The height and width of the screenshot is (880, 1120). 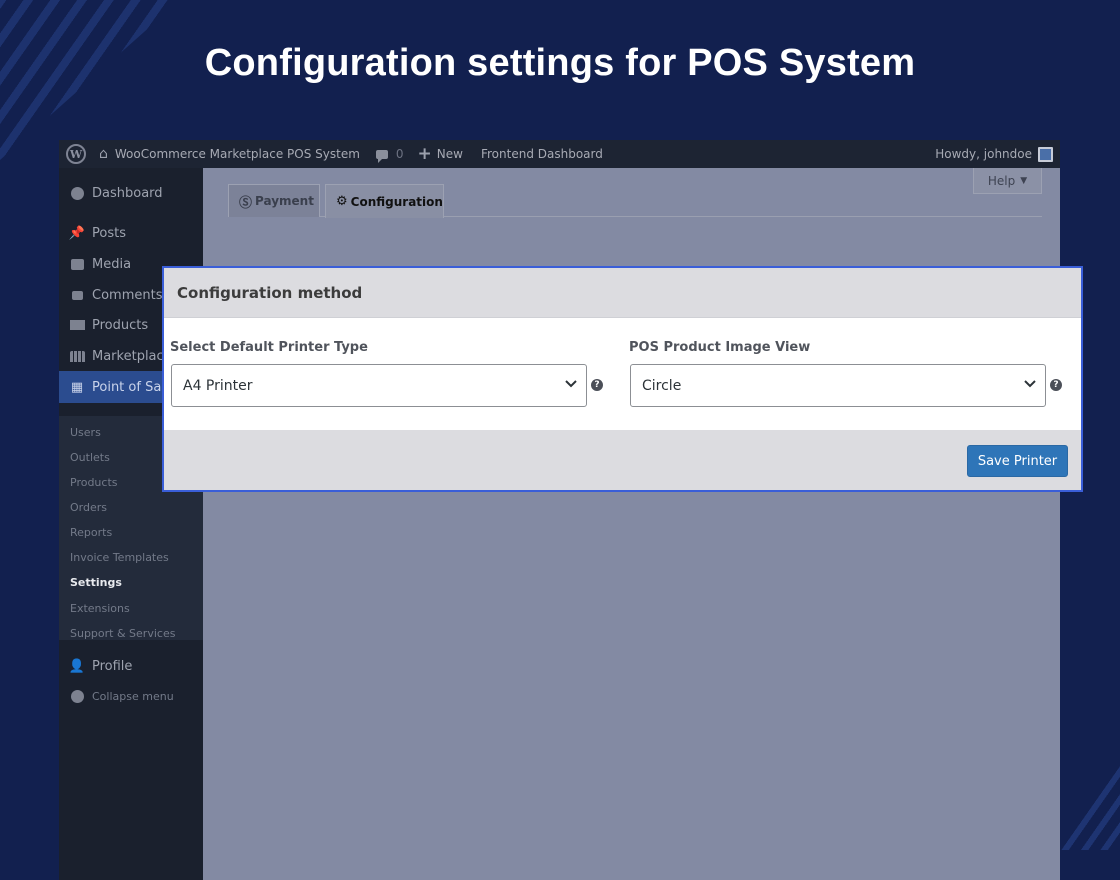 I want to click on user-icon: 👤, so click(x=77, y=666).